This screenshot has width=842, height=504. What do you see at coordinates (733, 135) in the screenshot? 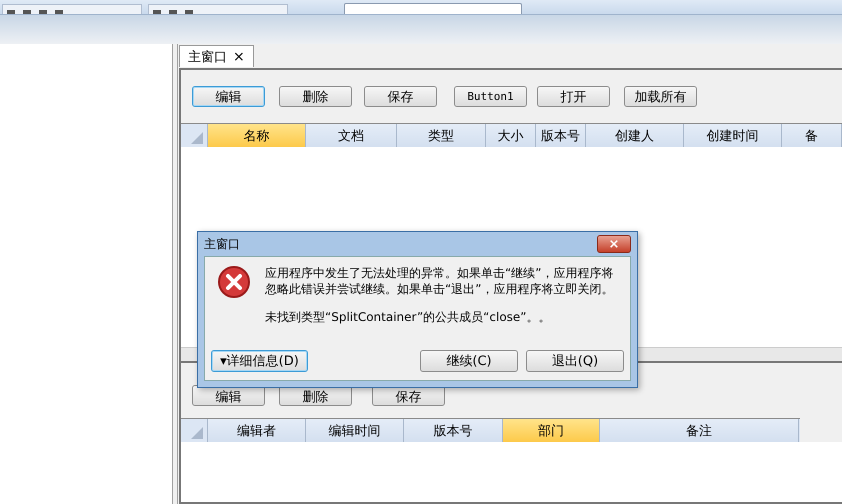
I see `column-header: 创建时间` at bounding box center [733, 135].